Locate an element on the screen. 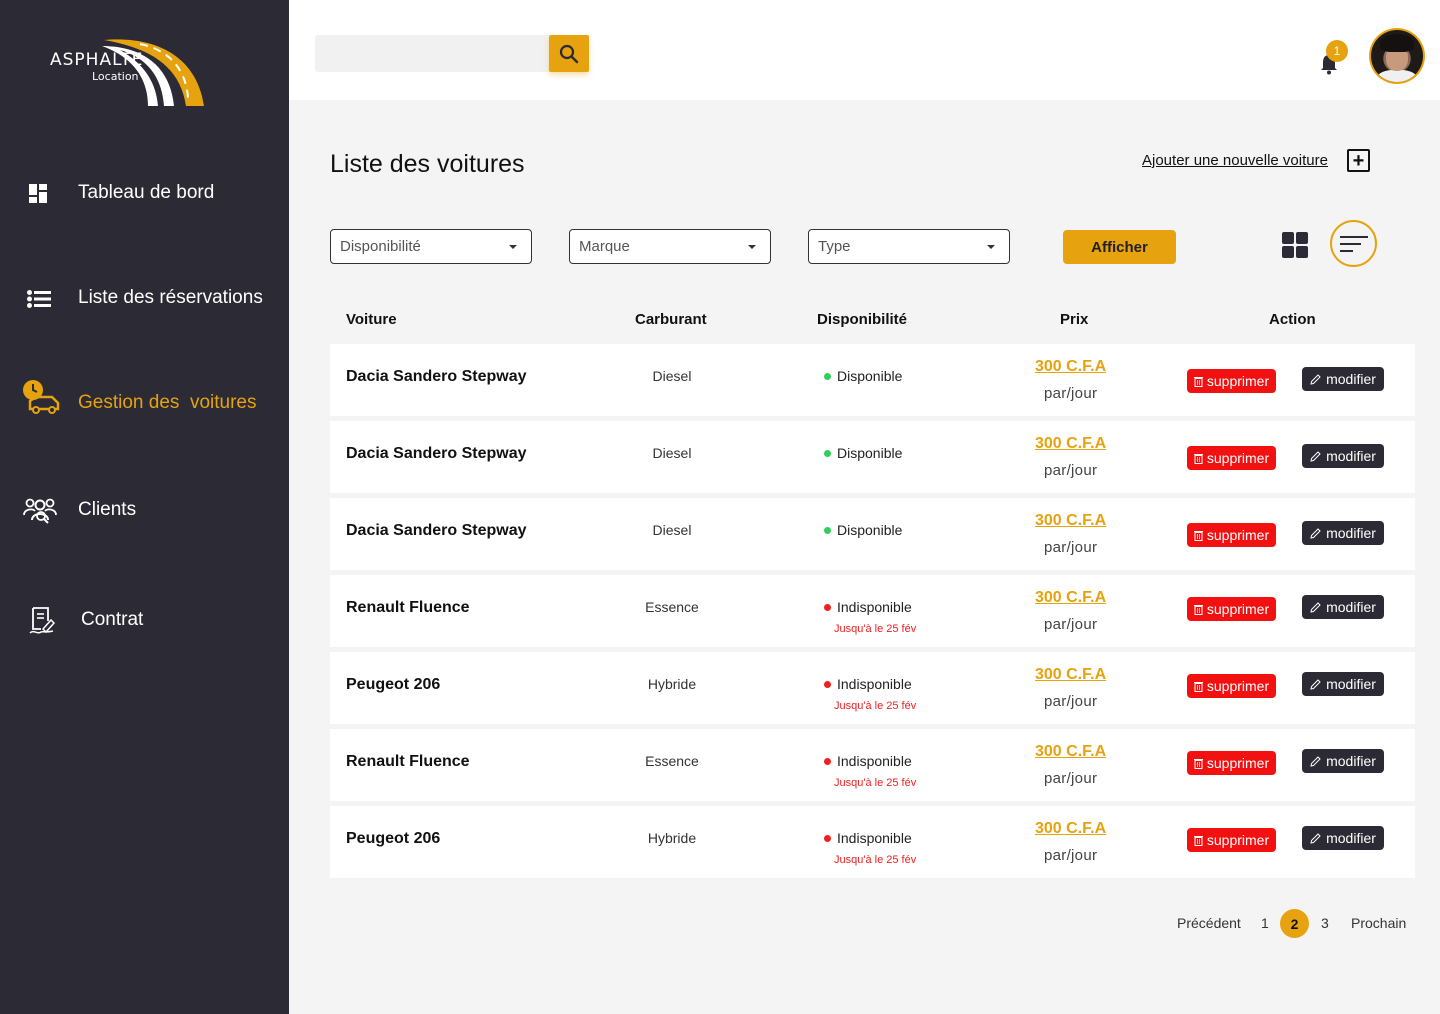 The width and height of the screenshot is (1440, 1014). type-select: Type is located at coordinates (909, 246).